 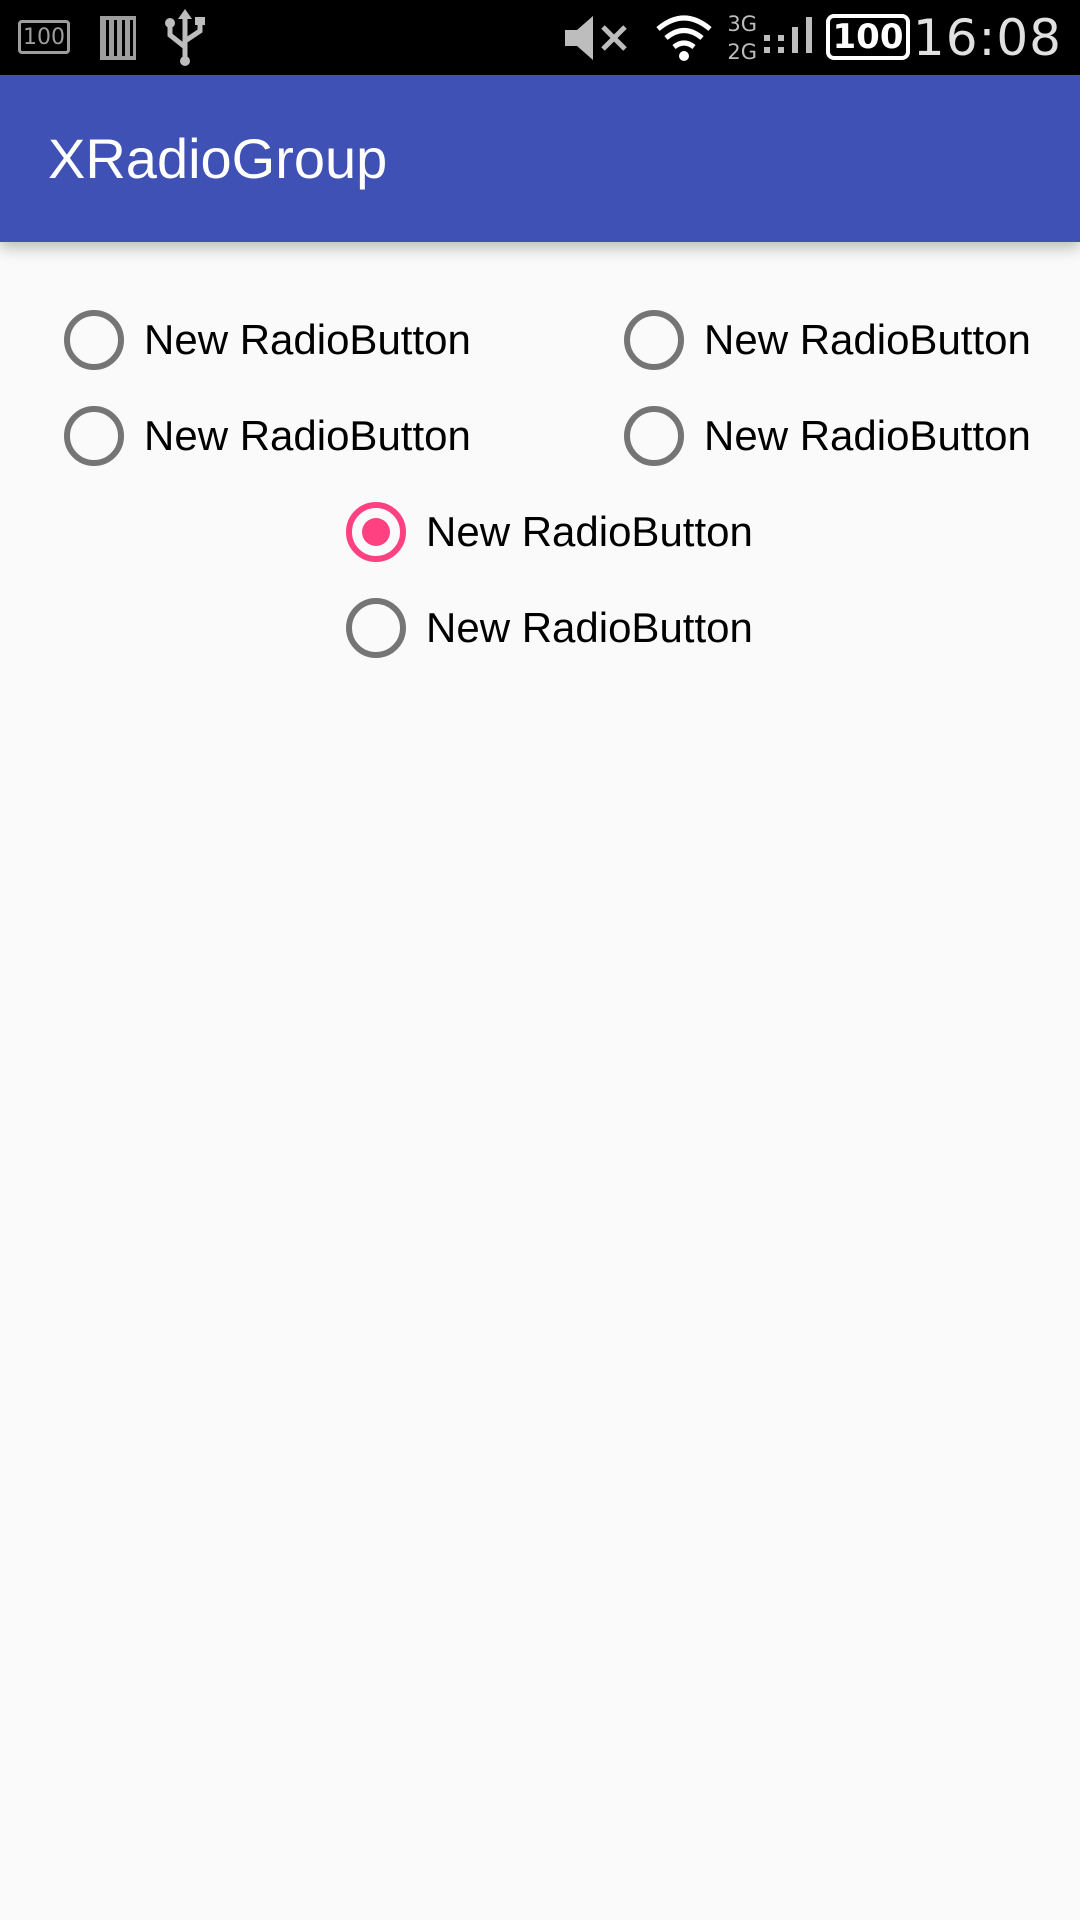 What do you see at coordinates (742, 38) in the screenshot?
I see `network-type-label: 3G 2G` at bounding box center [742, 38].